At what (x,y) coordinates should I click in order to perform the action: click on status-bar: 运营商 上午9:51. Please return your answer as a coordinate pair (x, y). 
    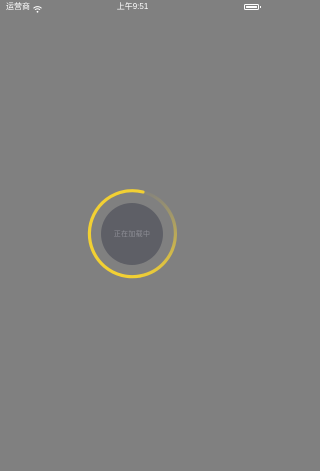
    Looking at the image, I should click on (132, 7).